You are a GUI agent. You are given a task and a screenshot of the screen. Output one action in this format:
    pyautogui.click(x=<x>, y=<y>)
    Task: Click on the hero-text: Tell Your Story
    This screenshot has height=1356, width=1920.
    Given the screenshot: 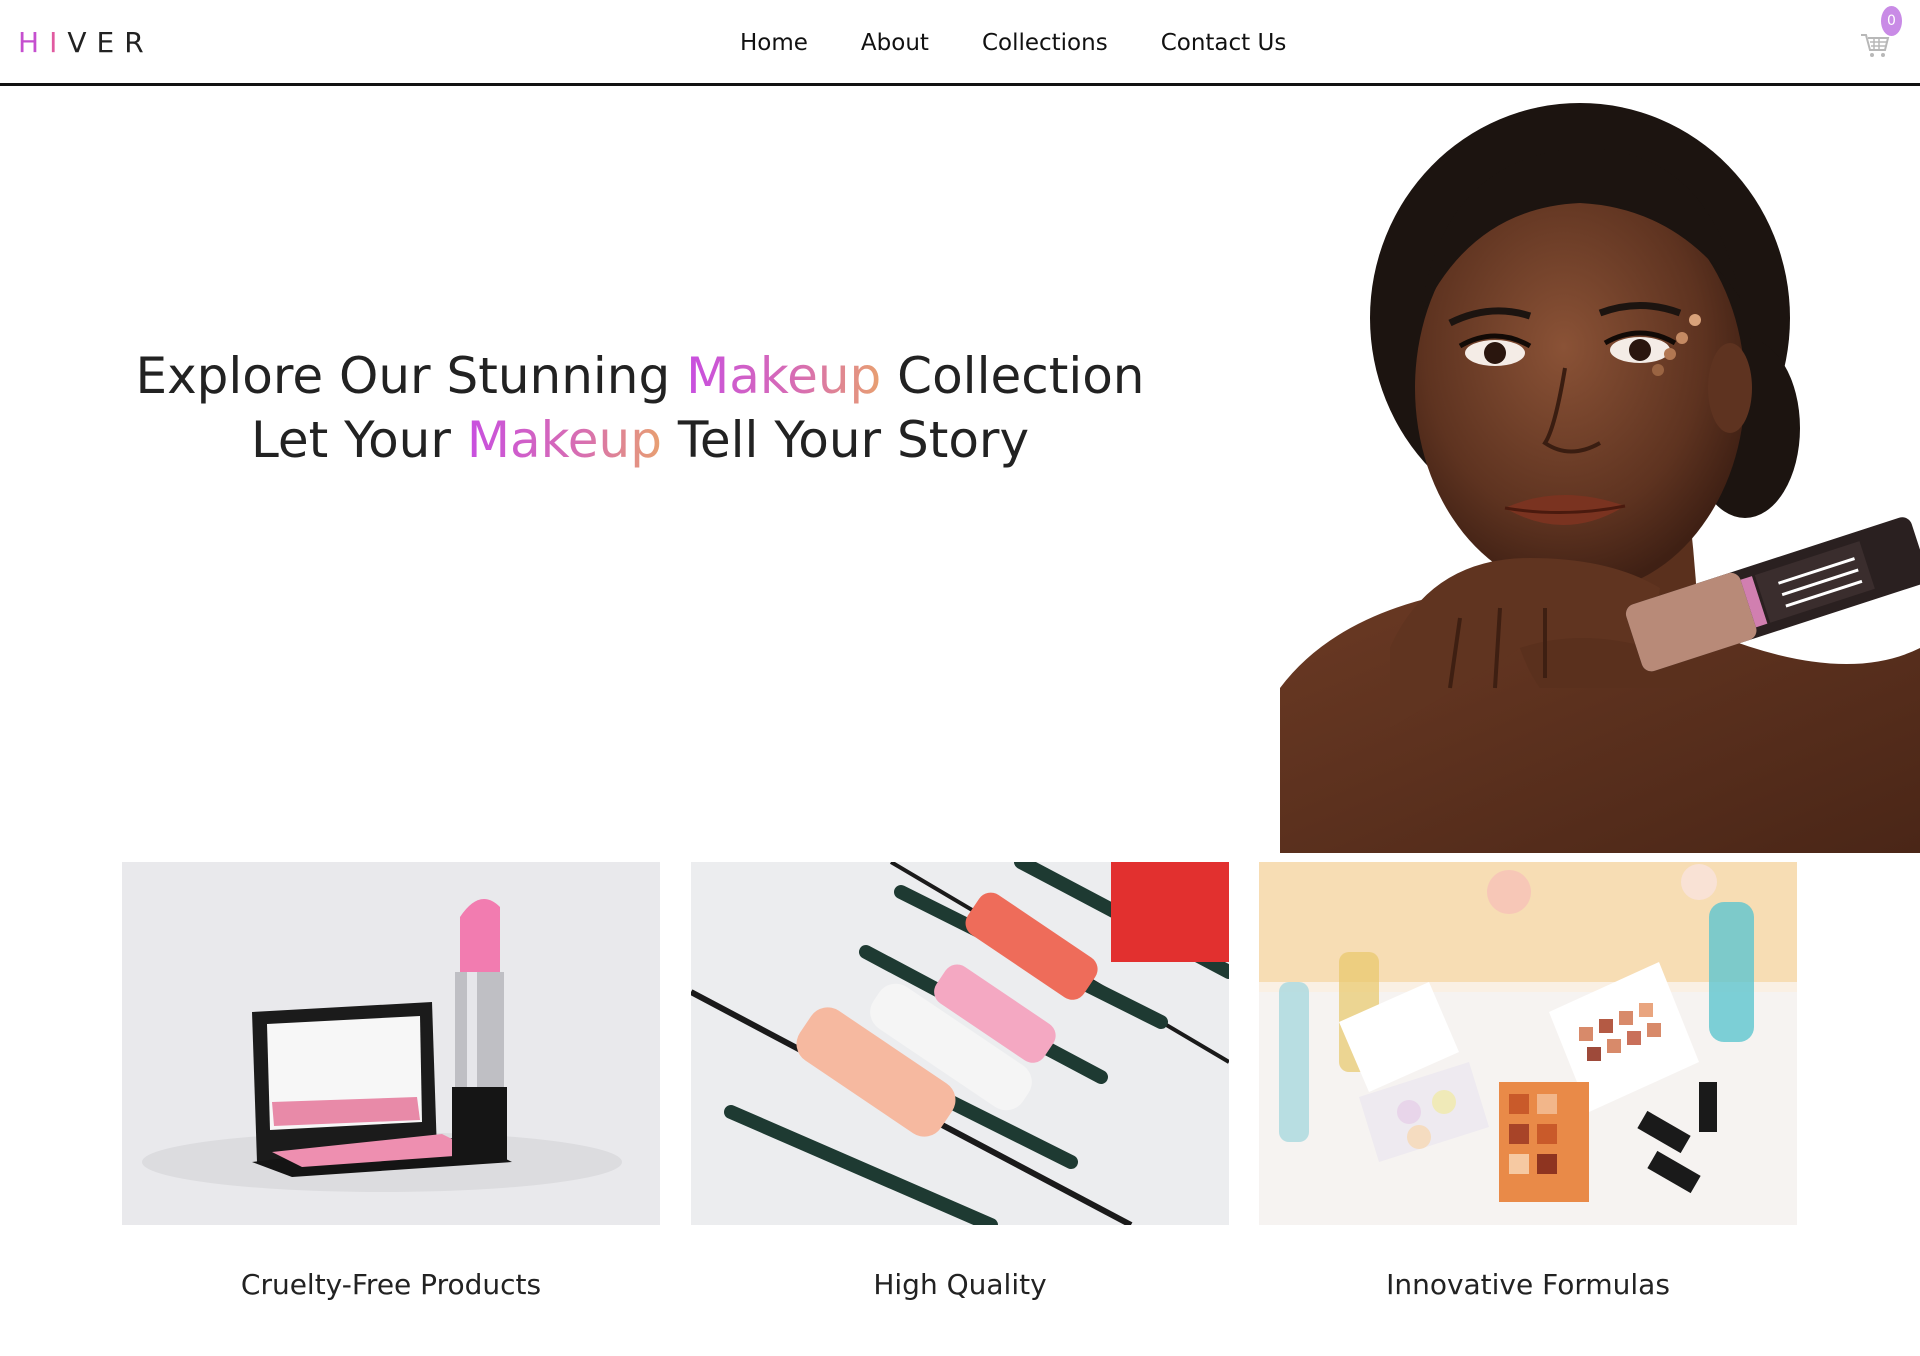 What is the action you would take?
    pyautogui.click(x=845, y=440)
    